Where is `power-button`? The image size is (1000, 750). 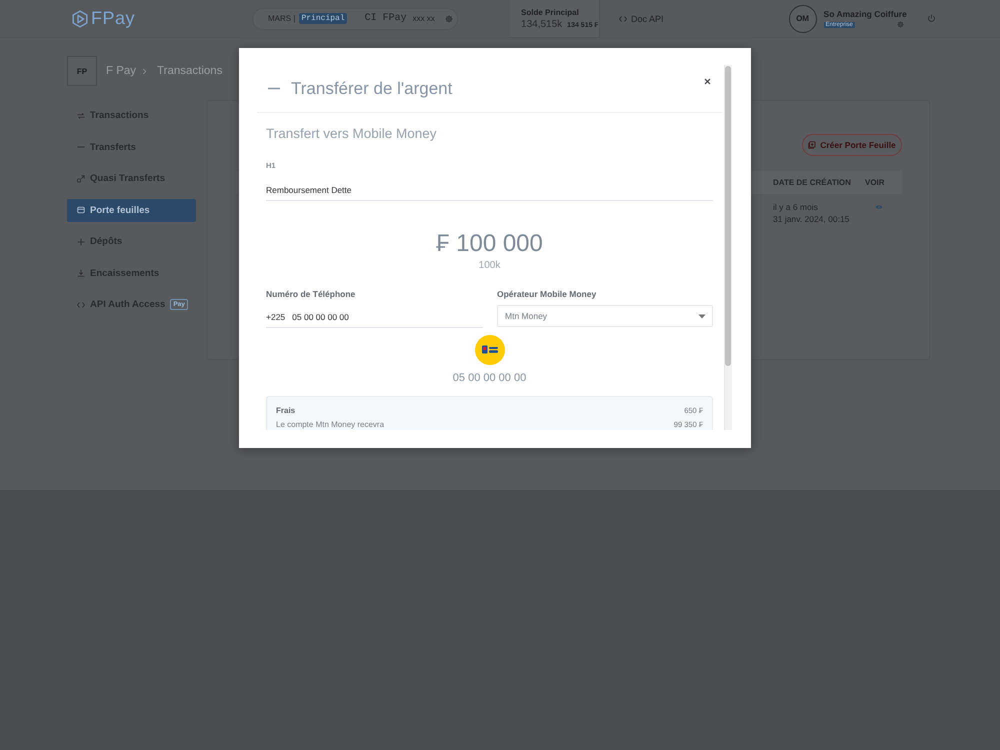
power-button is located at coordinates (931, 18).